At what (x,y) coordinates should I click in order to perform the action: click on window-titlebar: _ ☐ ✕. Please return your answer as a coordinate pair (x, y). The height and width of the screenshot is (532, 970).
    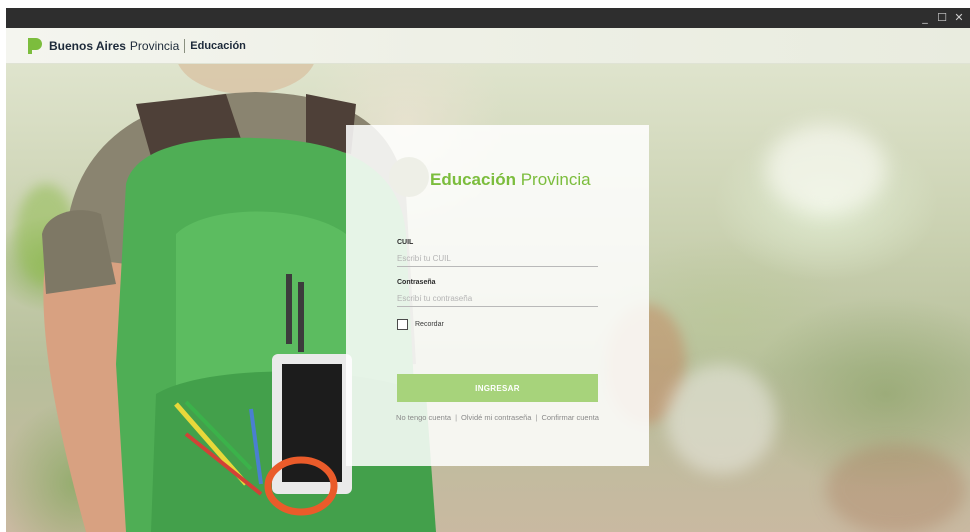
    Looking at the image, I should click on (488, 18).